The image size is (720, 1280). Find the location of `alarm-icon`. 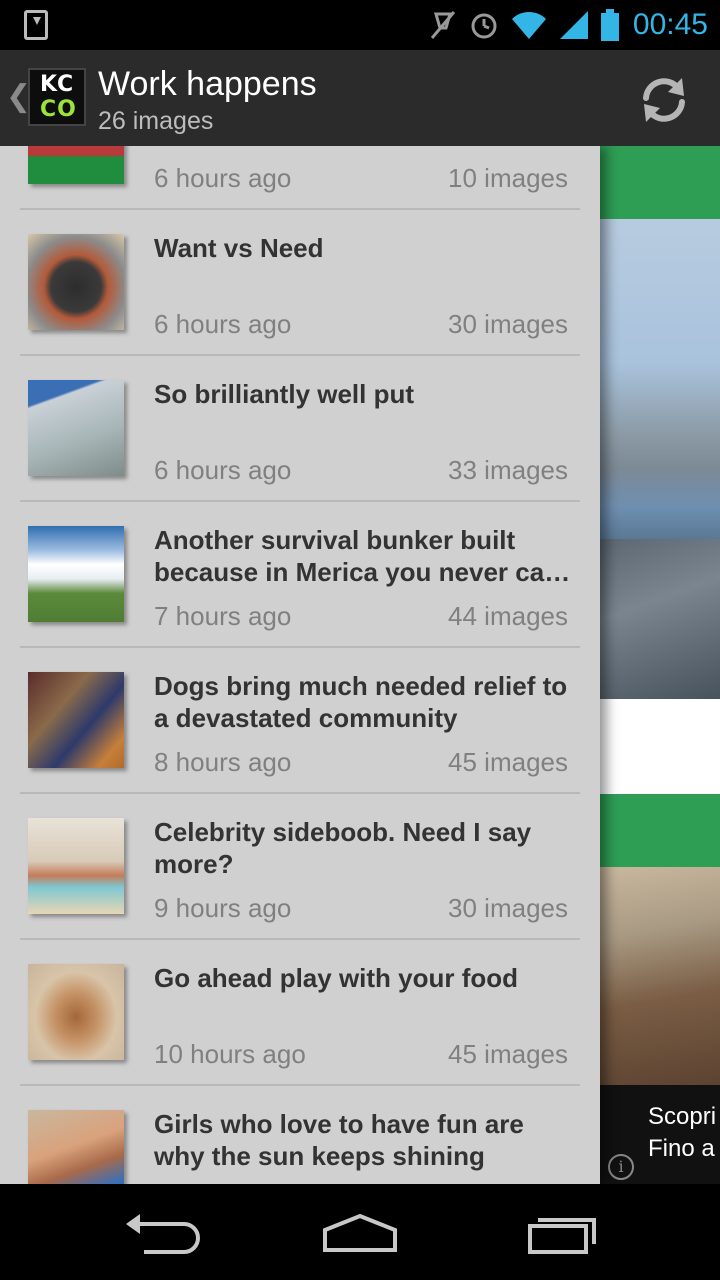

alarm-icon is located at coordinates (484, 26).